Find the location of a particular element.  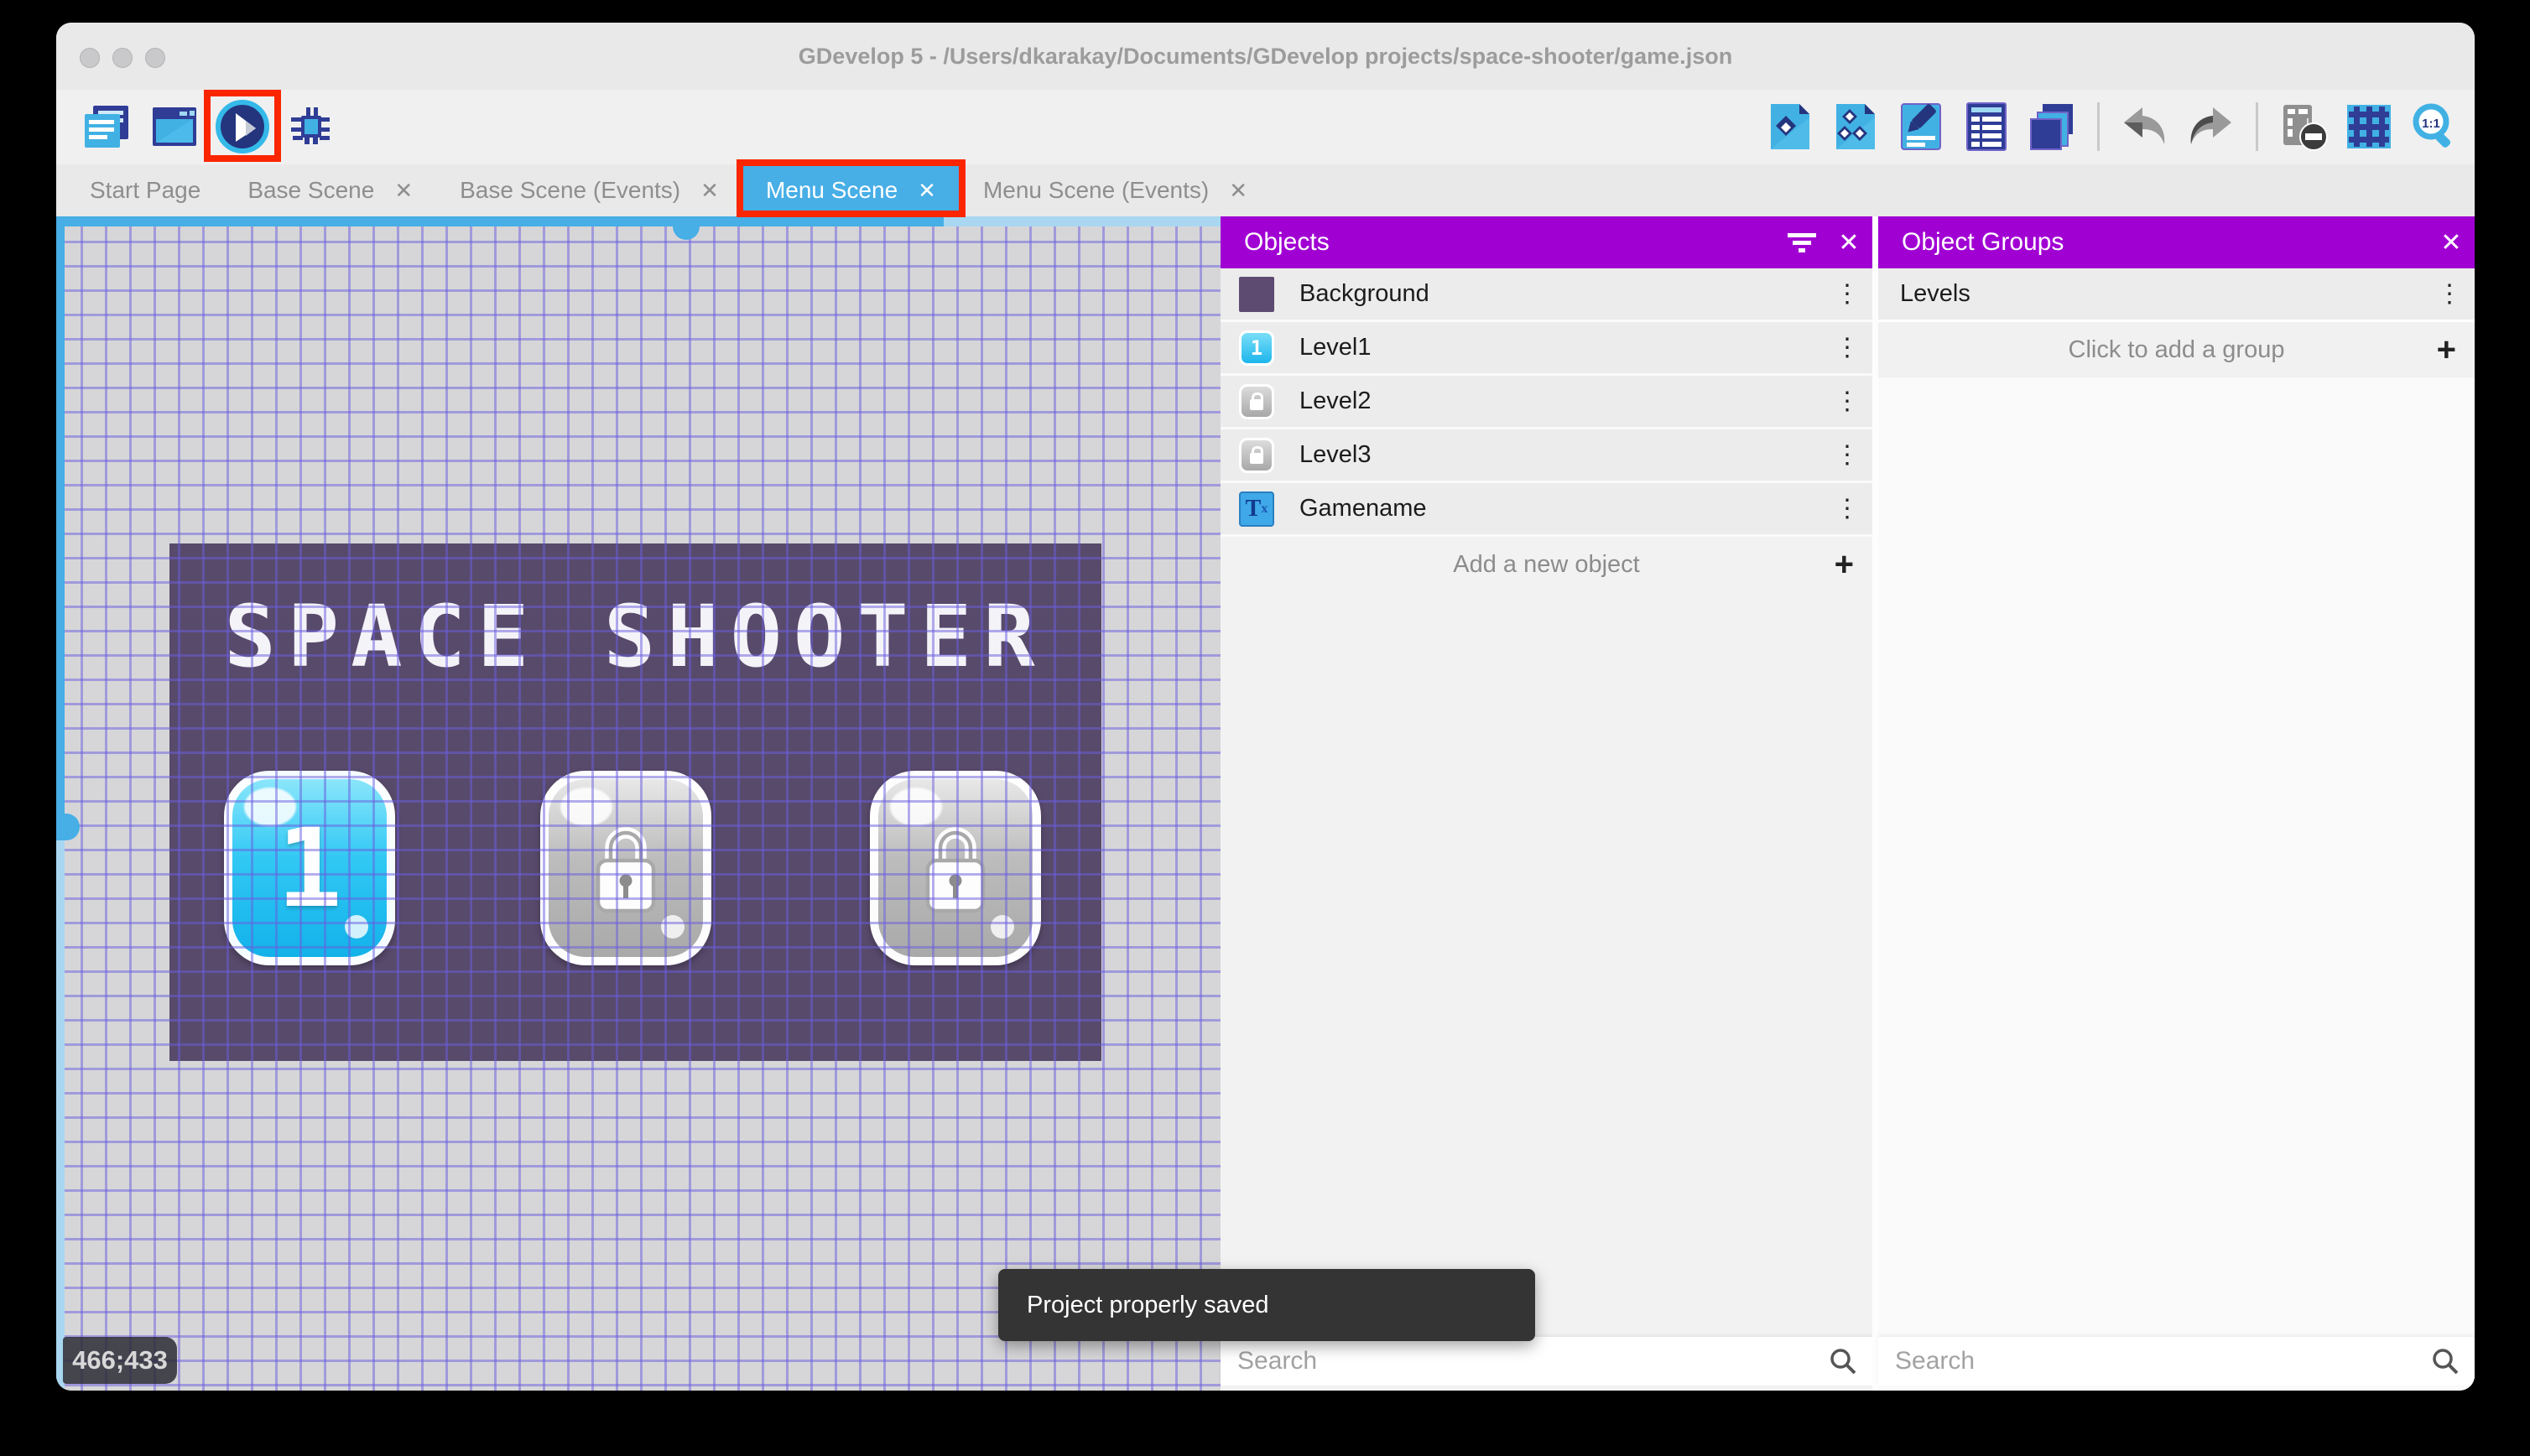

tab-label: Base Scene is located at coordinates (311, 190).